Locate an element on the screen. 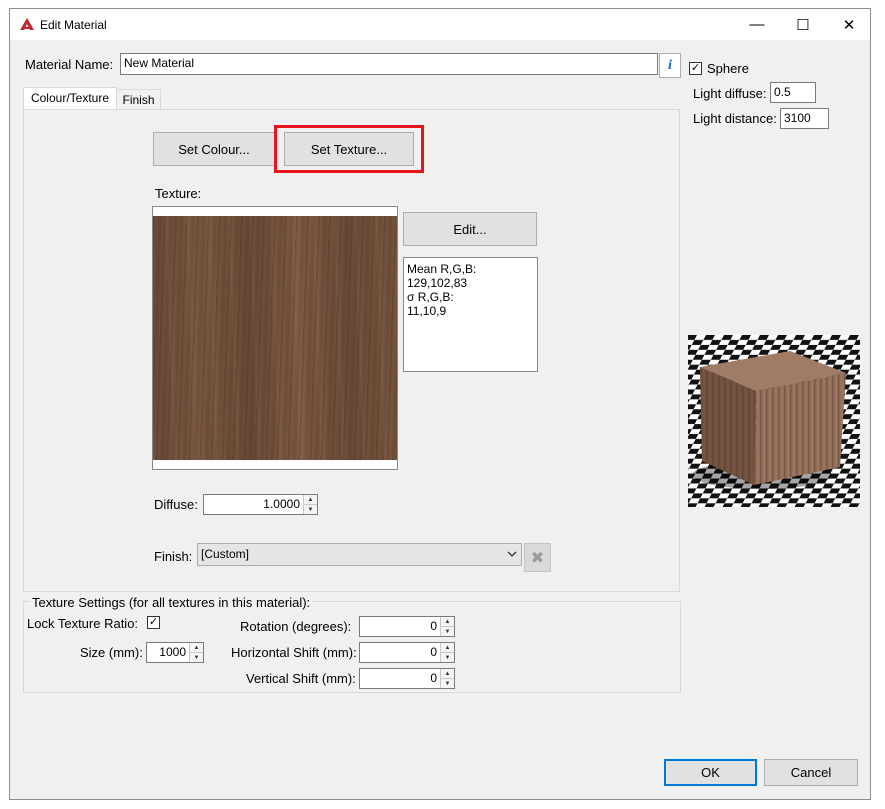  diffuse-label: Diffuse: is located at coordinates (176, 504).